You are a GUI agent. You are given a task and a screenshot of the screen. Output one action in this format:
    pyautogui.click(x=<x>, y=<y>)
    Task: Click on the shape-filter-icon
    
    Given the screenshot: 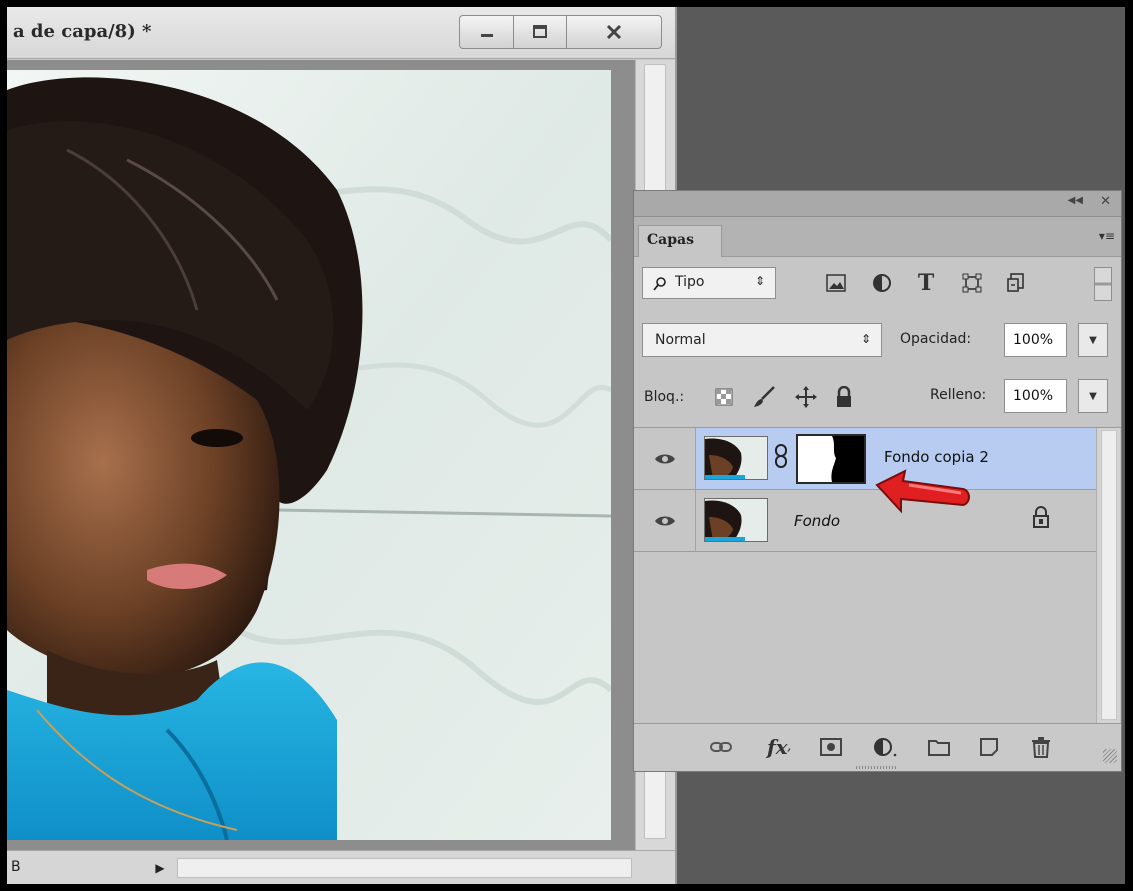 What is the action you would take?
    pyautogui.click(x=972, y=283)
    